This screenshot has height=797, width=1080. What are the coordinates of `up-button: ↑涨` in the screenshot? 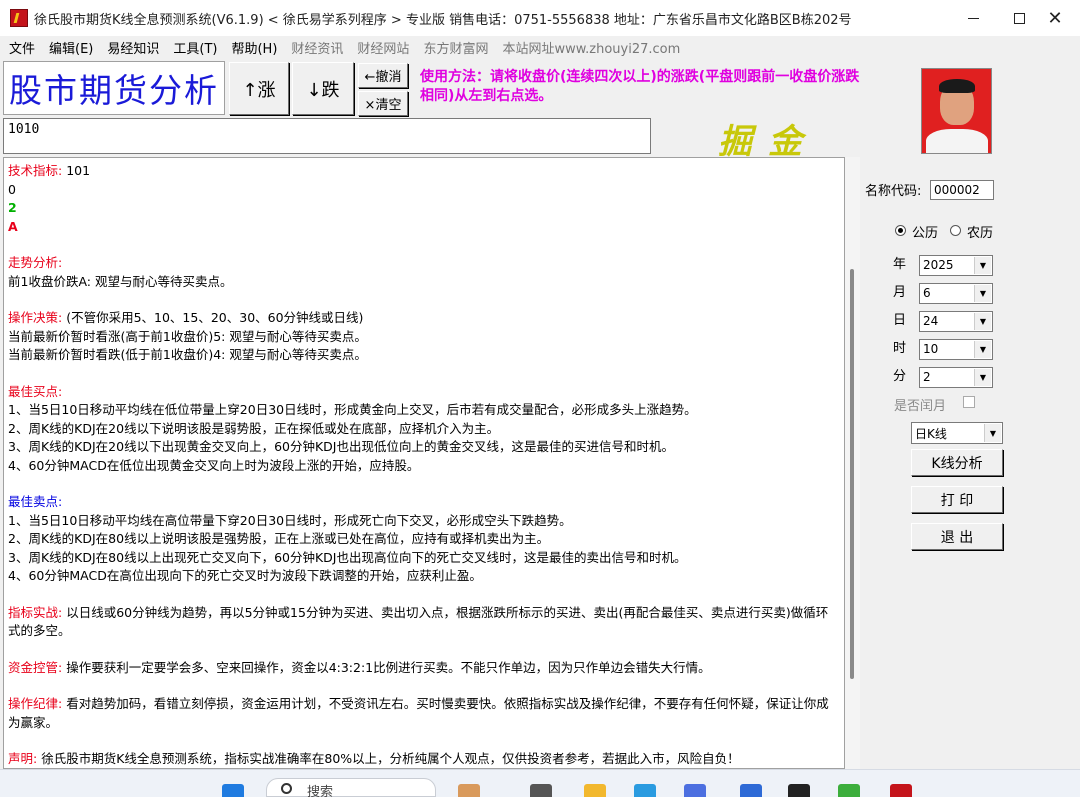 It's located at (259, 88).